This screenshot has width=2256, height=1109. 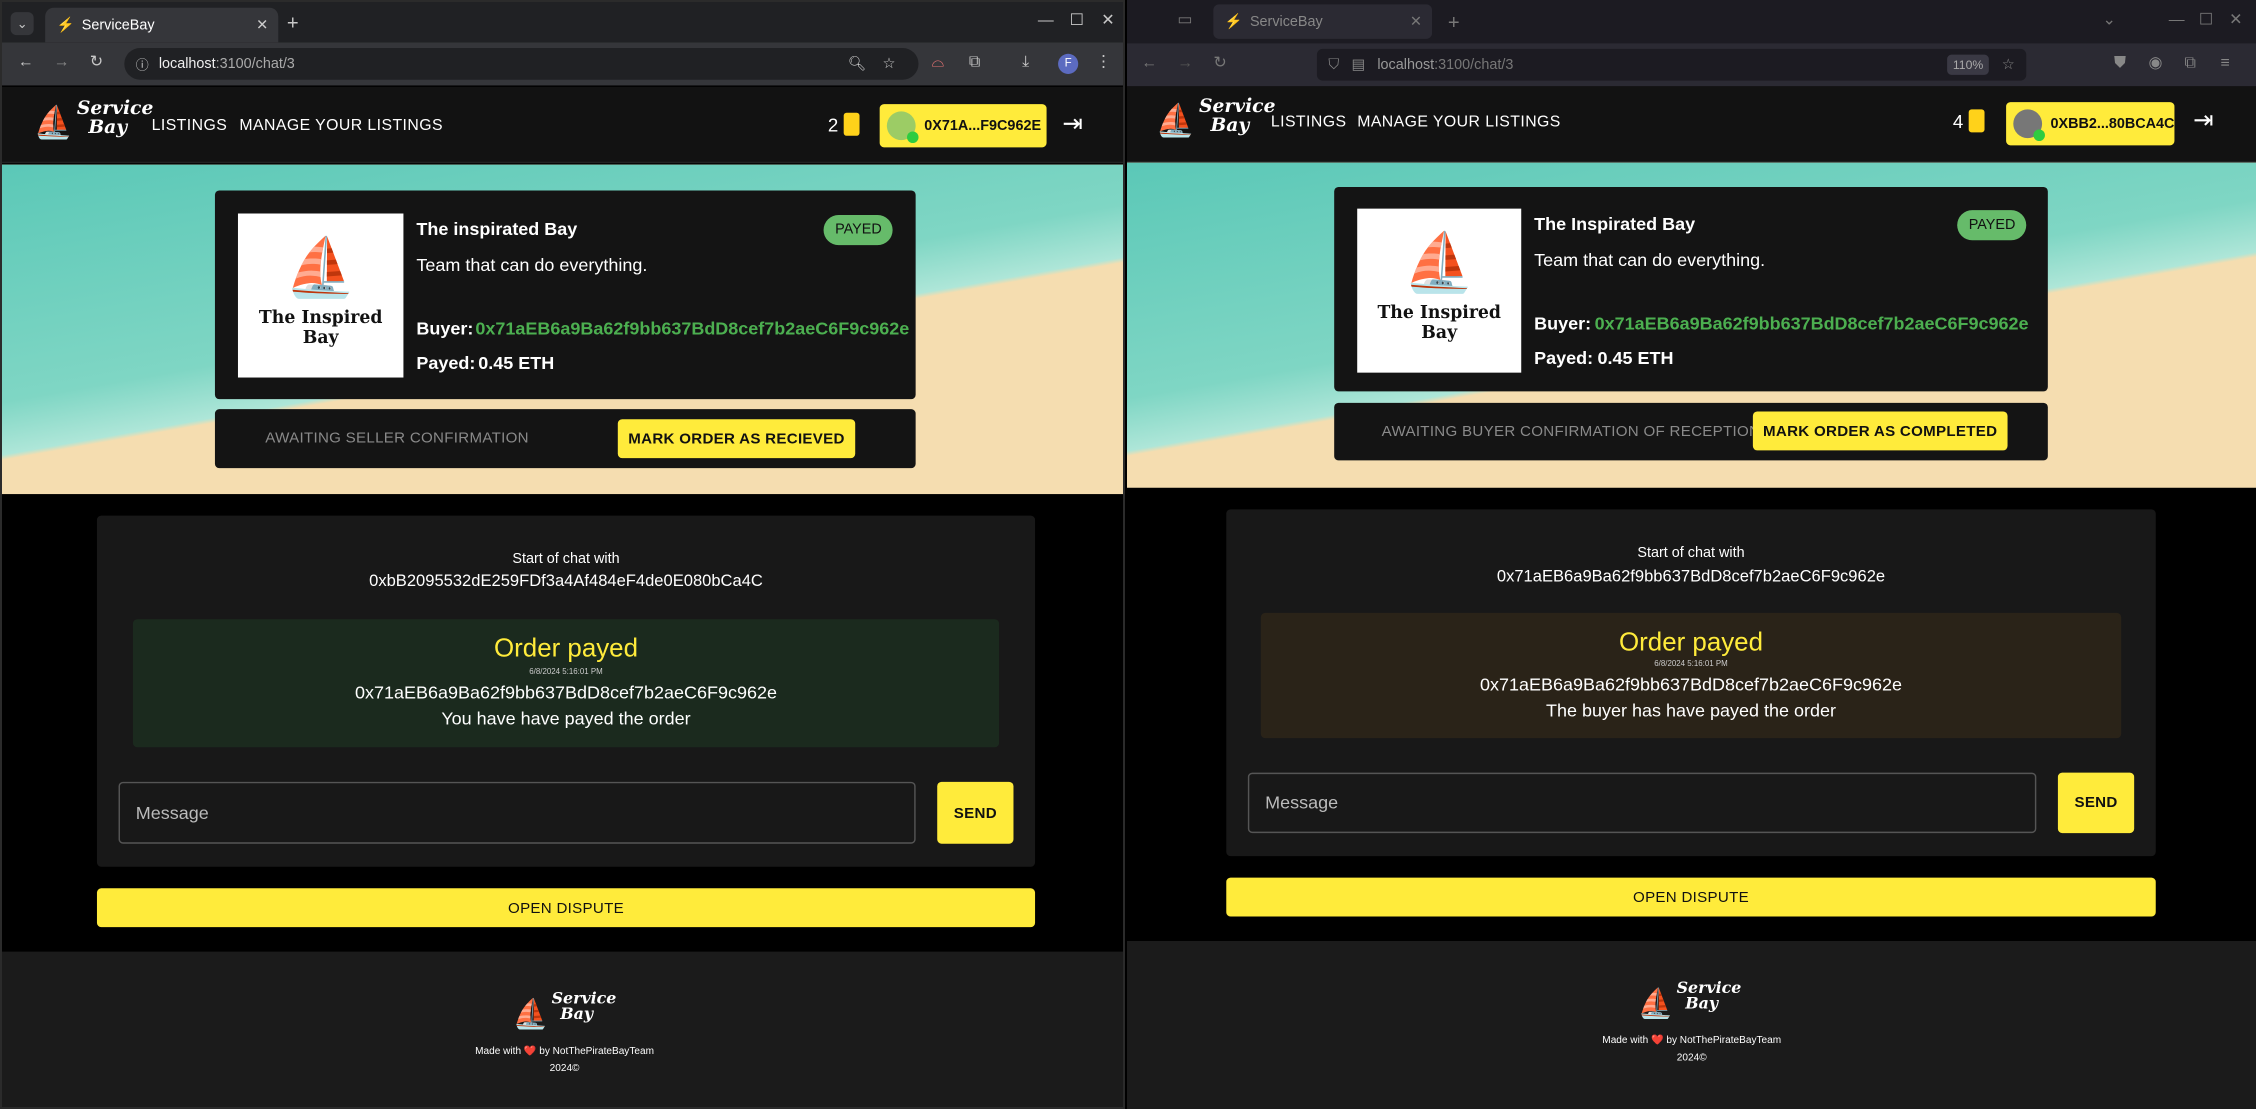 What do you see at coordinates (1439, 332) in the screenshot?
I see `listing-image-line2: Bay` at bounding box center [1439, 332].